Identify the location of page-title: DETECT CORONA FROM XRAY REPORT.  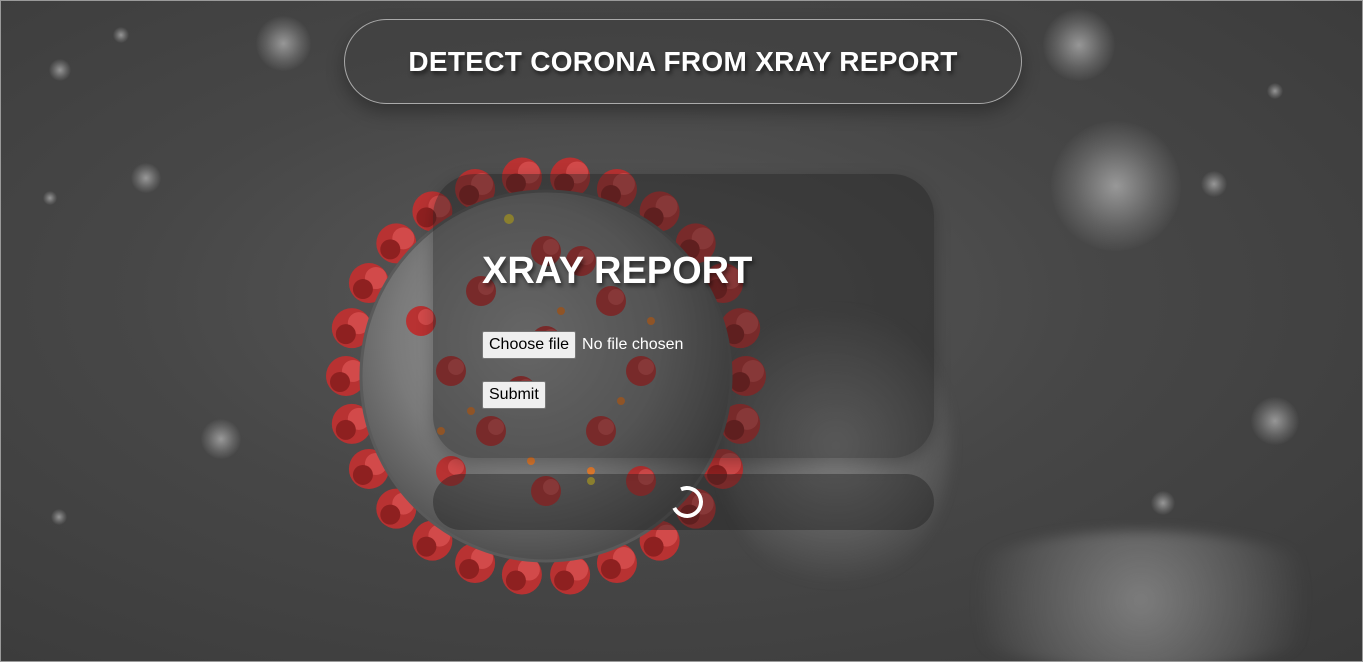
(683, 61).